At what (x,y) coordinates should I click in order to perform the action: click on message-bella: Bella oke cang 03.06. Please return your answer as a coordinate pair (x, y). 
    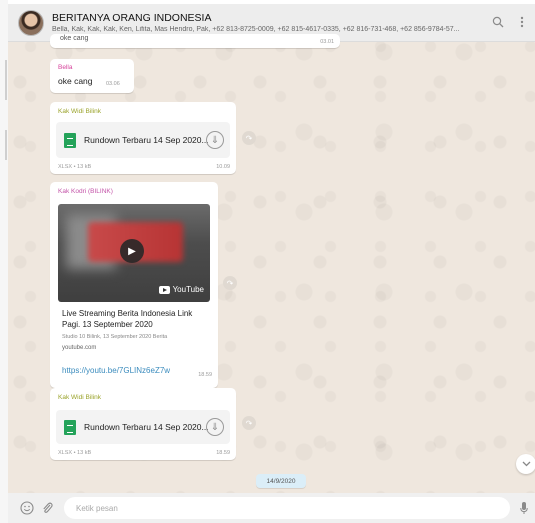
    Looking at the image, I should click on (92, 76).